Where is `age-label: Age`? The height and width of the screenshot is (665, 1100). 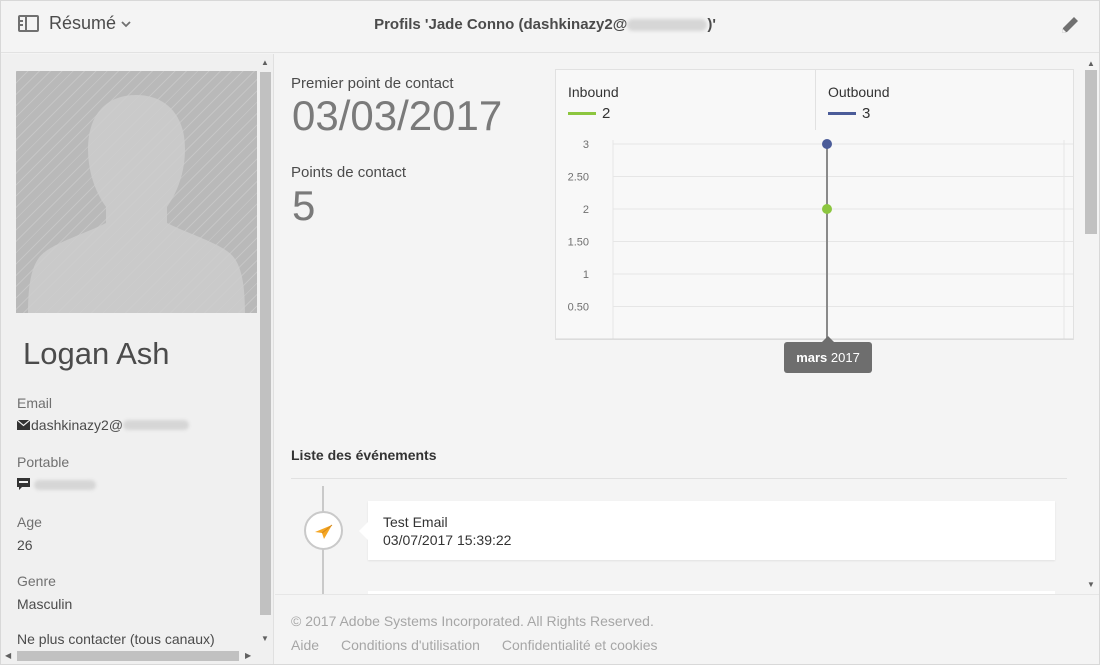 age-label: Age is located at coordinates (29, 522).